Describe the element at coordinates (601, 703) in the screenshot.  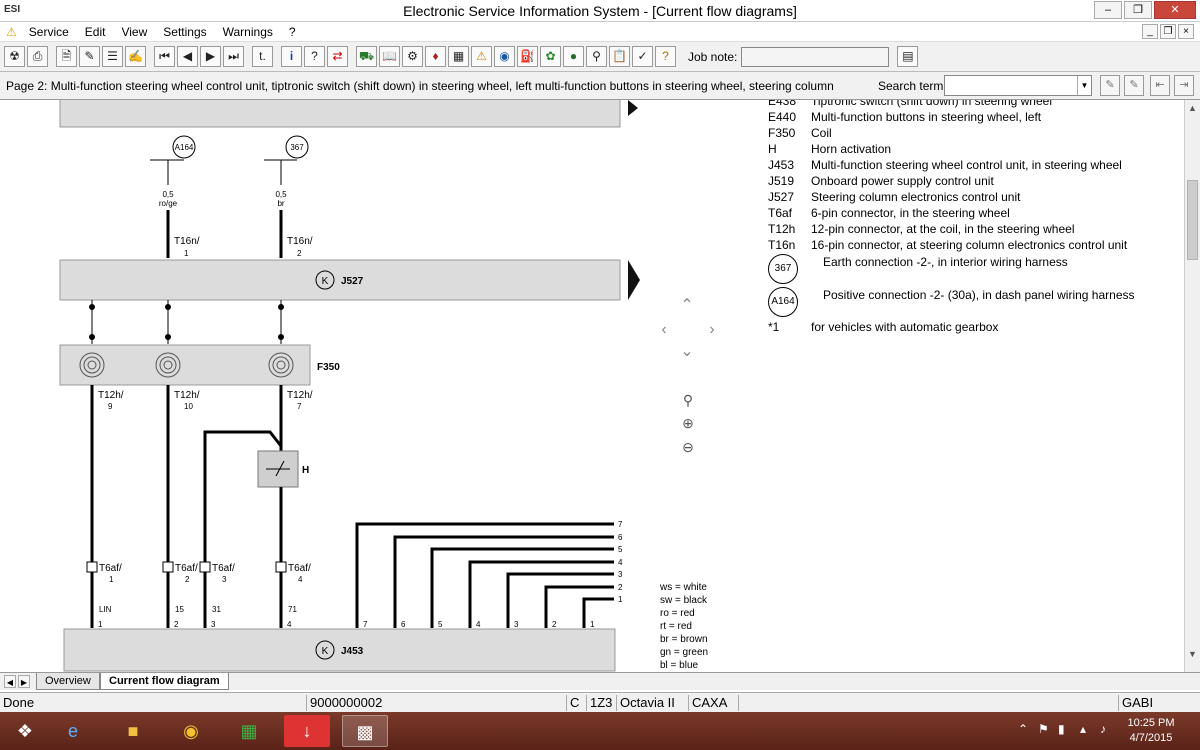
I see `status-model-code: 1Z3` at that location.